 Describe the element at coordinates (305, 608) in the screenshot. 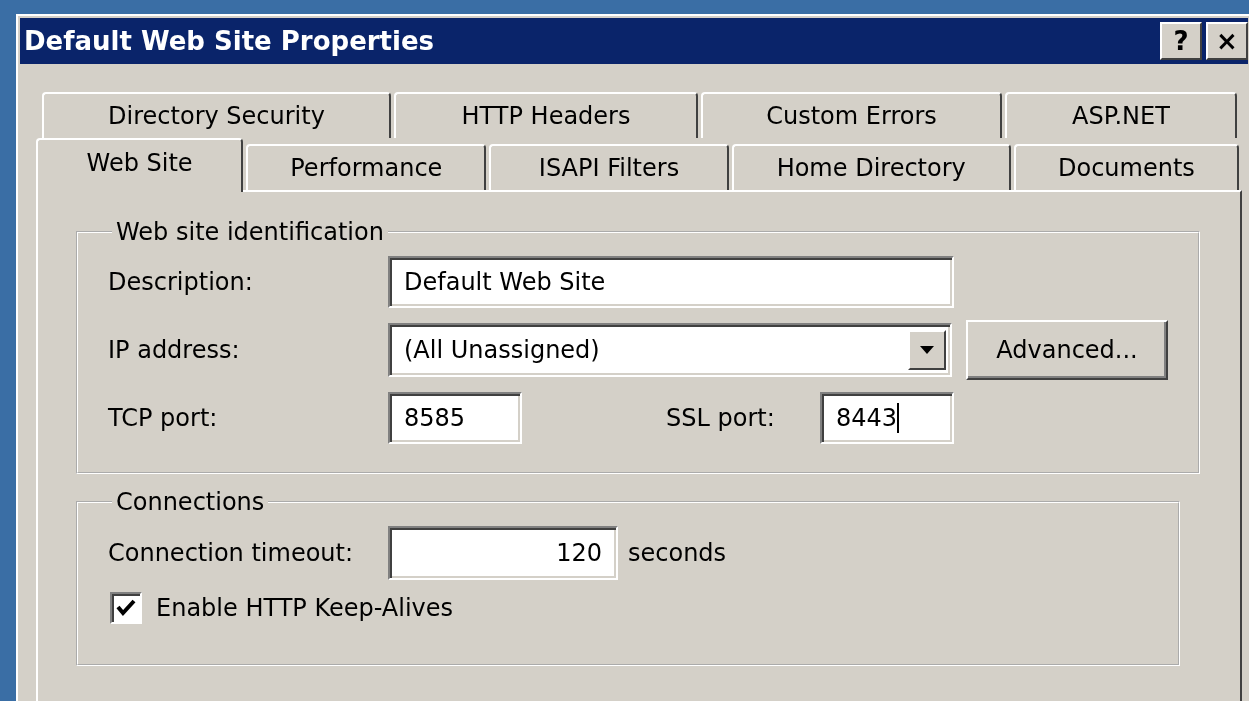

I see `checkbox-label: Enable HTTP Keep-Alives` at that location.